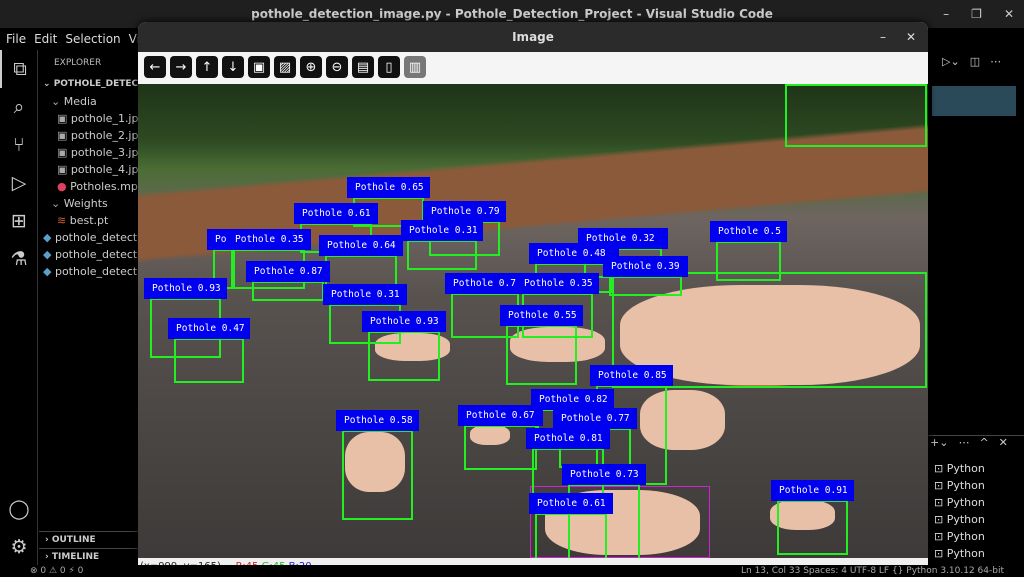 The width and height of the screenshot is (1024, 577). I want to click on file-tree-item: ▣ pothole_1.jpeg, so click(89, 118).